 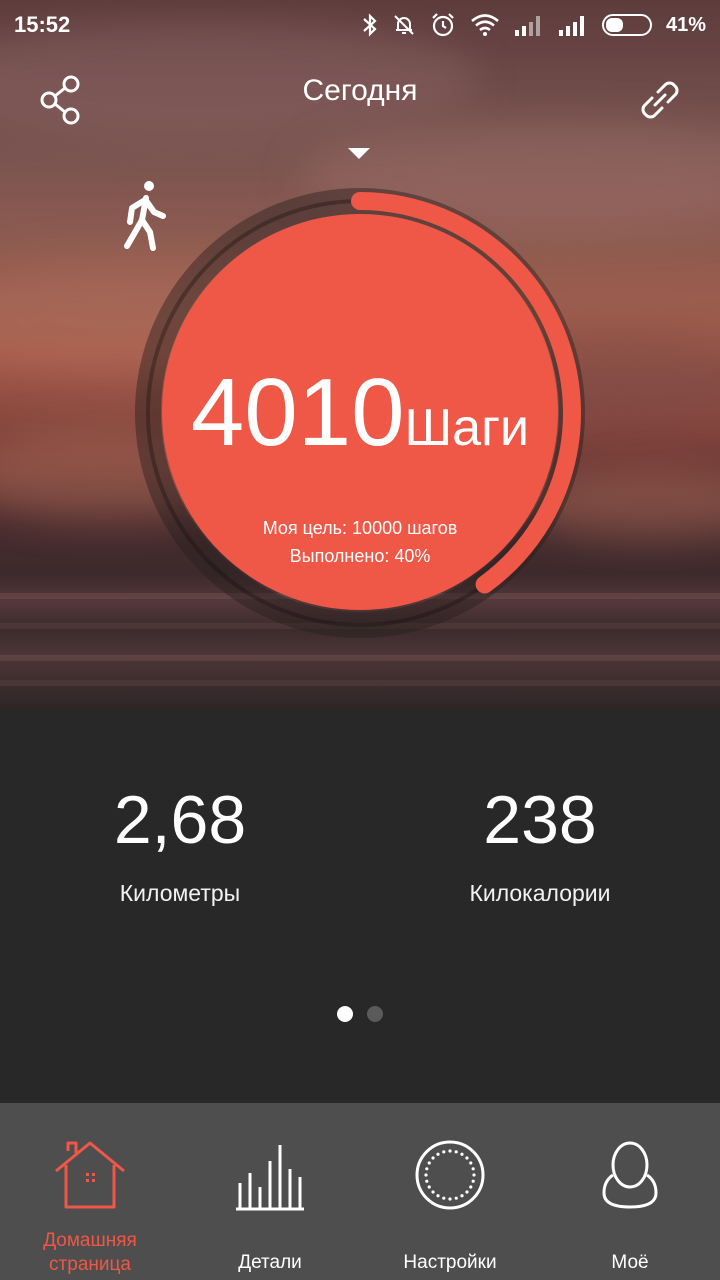 What do you see at coordinates (297, 412) in the screenshot?
I see `steps-value: 4010` at bounding box center [297, 412].